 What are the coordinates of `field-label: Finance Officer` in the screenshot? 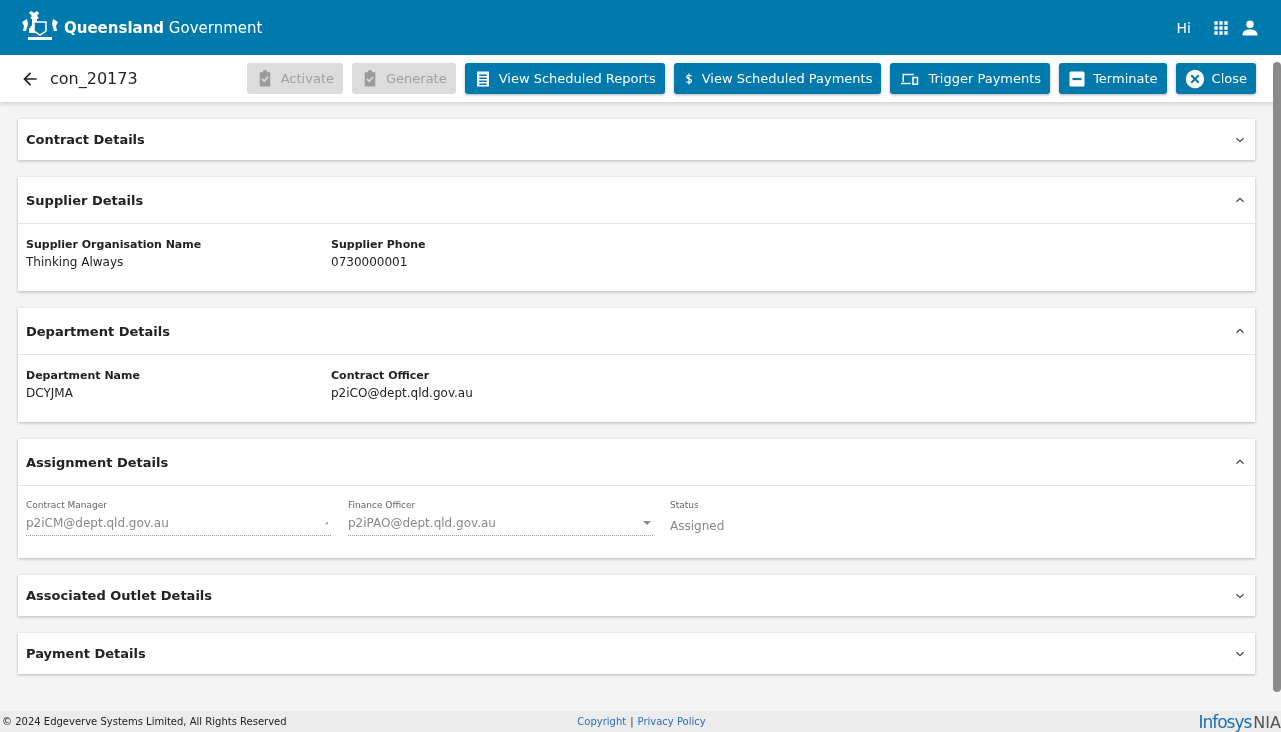 It's located at (382, 505).